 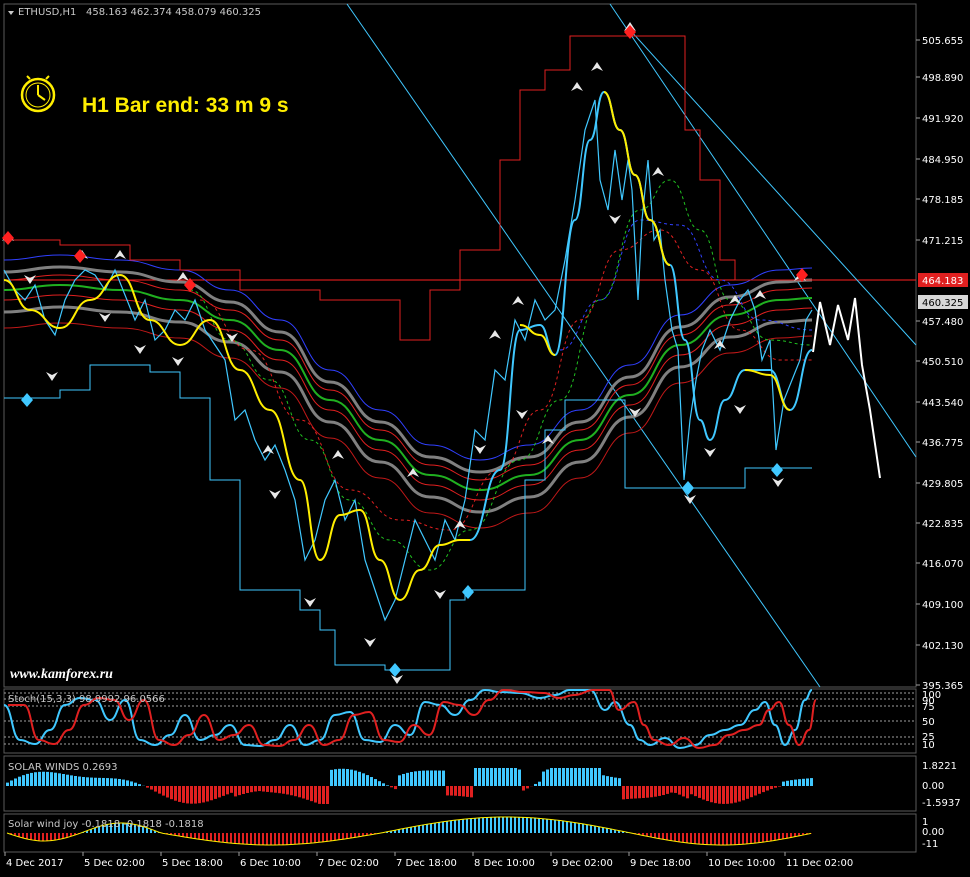 I want to click on price-tick: 471.215, so click(x=942, y=241).